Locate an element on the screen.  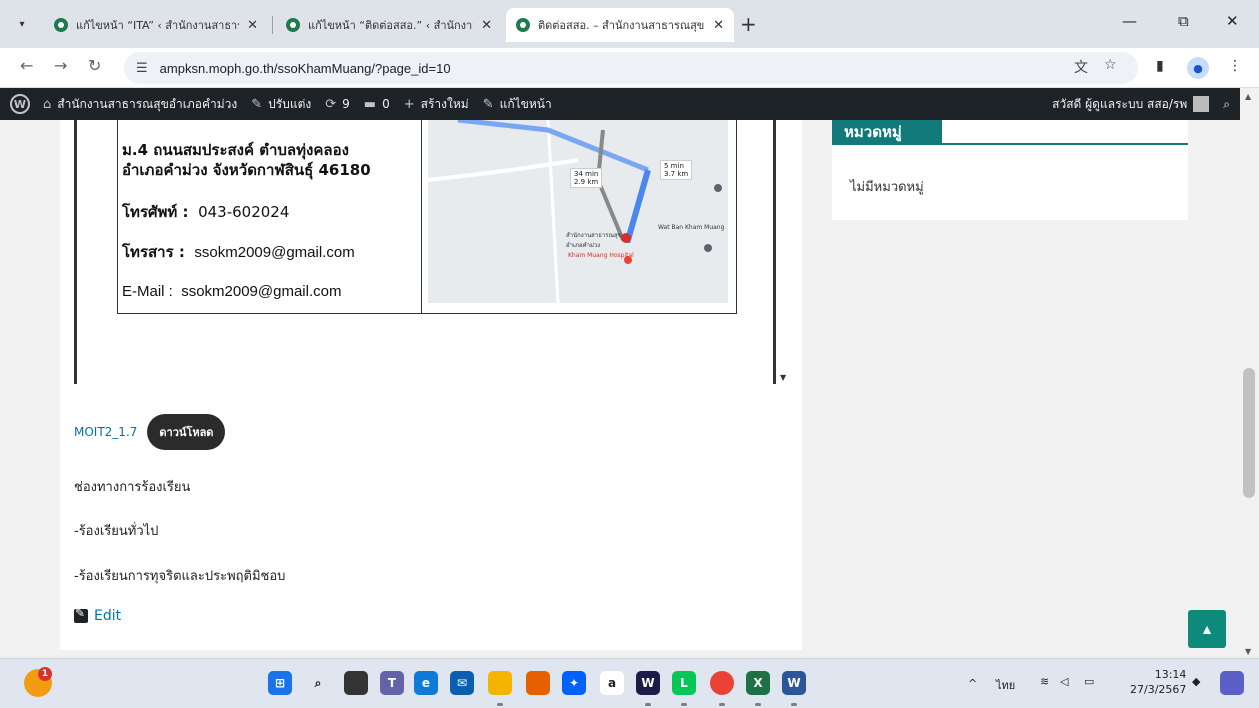
tab-separator is located at coordinates (272, 25).